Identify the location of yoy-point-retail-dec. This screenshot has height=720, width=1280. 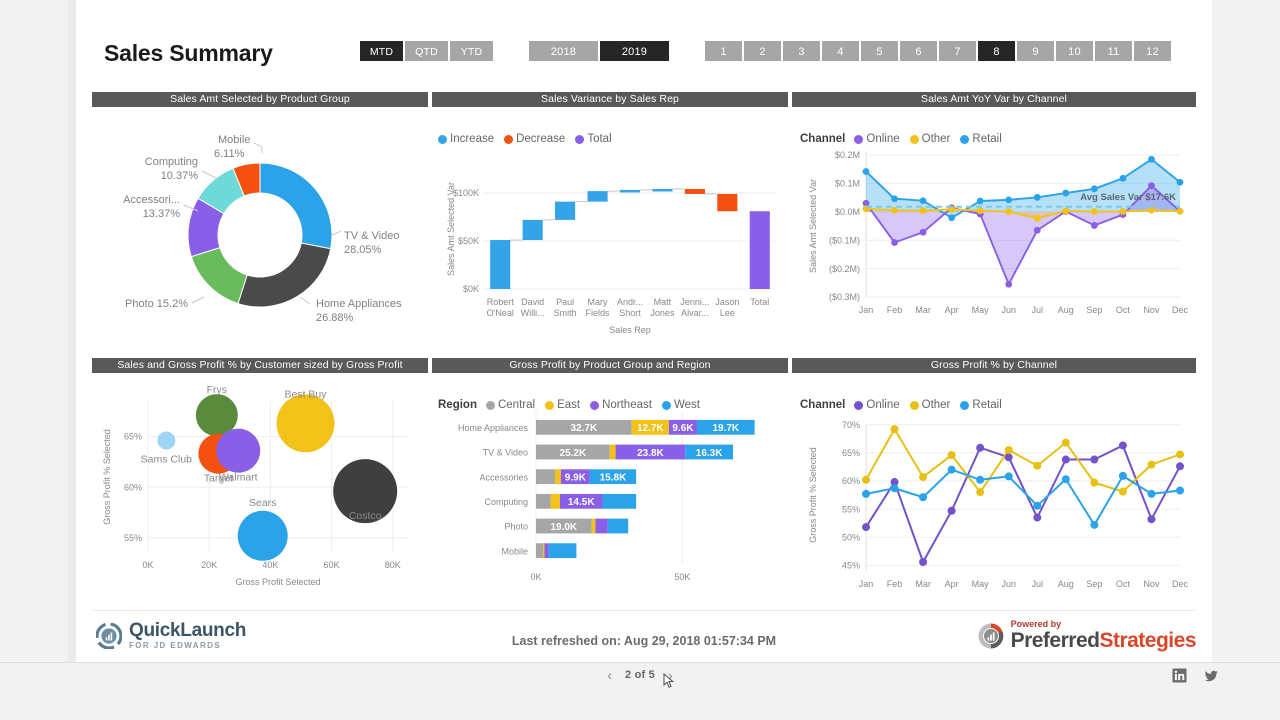
(1180, 182).